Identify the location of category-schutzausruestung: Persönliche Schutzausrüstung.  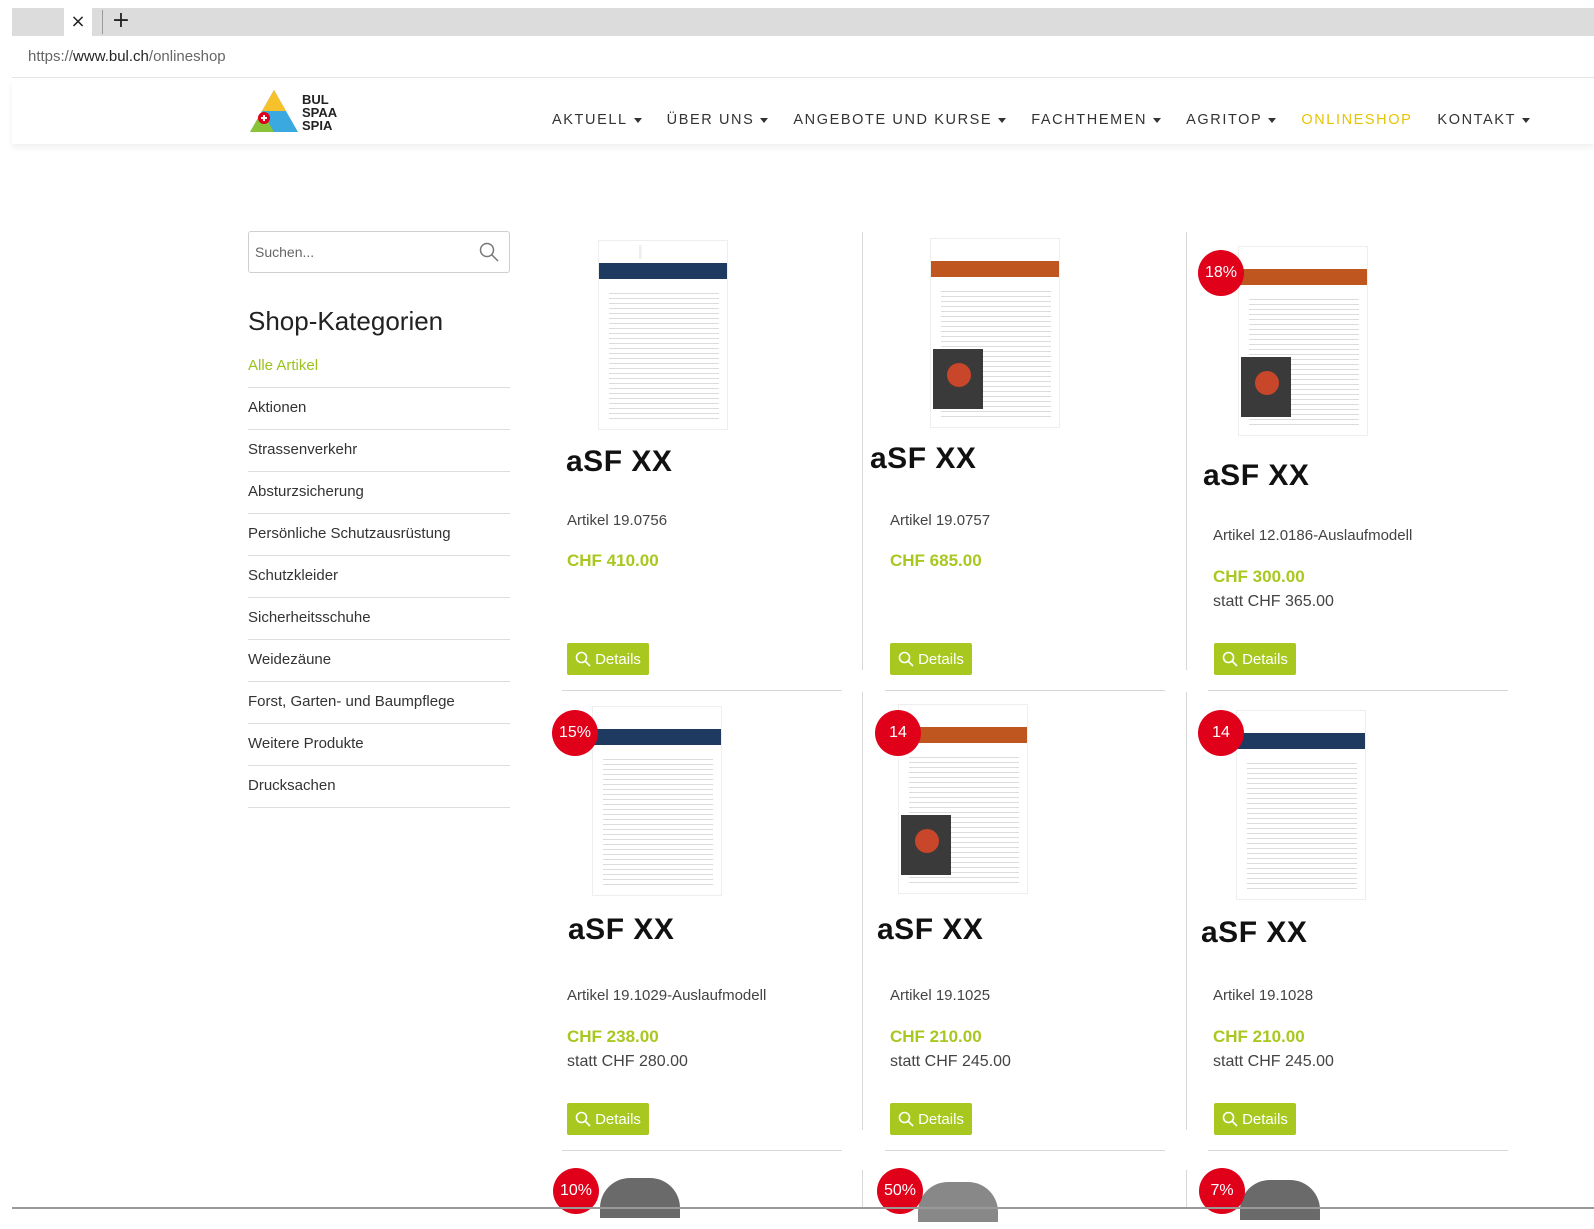
(379, 535).